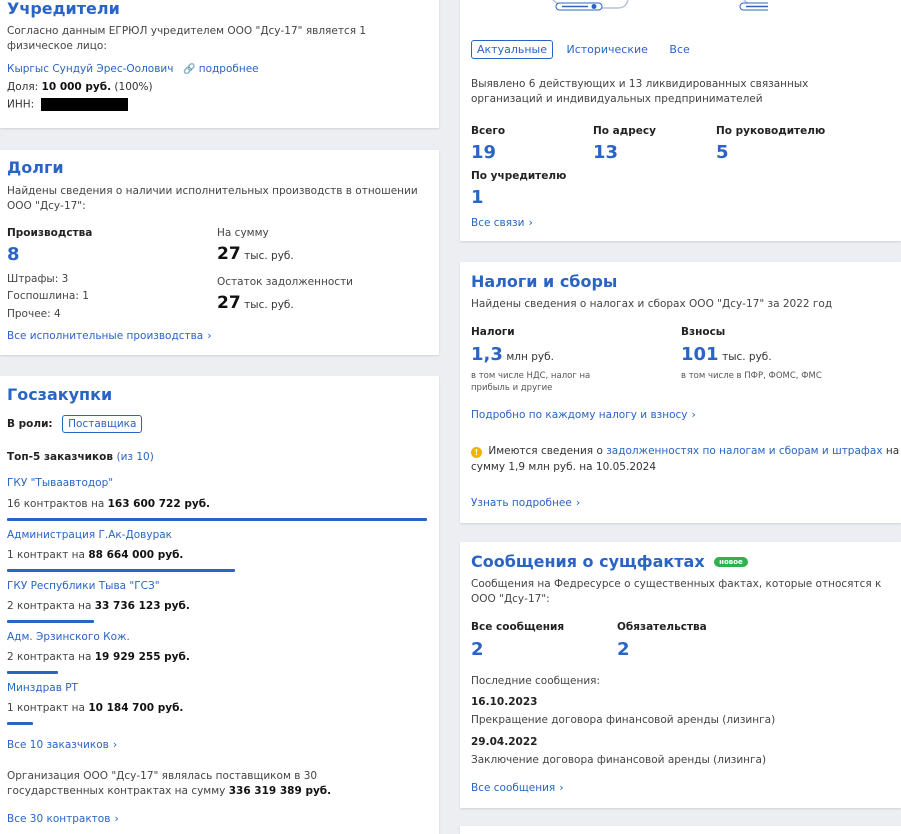  What do you see at coordinates (84, 104) in the screenshot?
I see `inn-redacted` at bounding box center [84, 104].